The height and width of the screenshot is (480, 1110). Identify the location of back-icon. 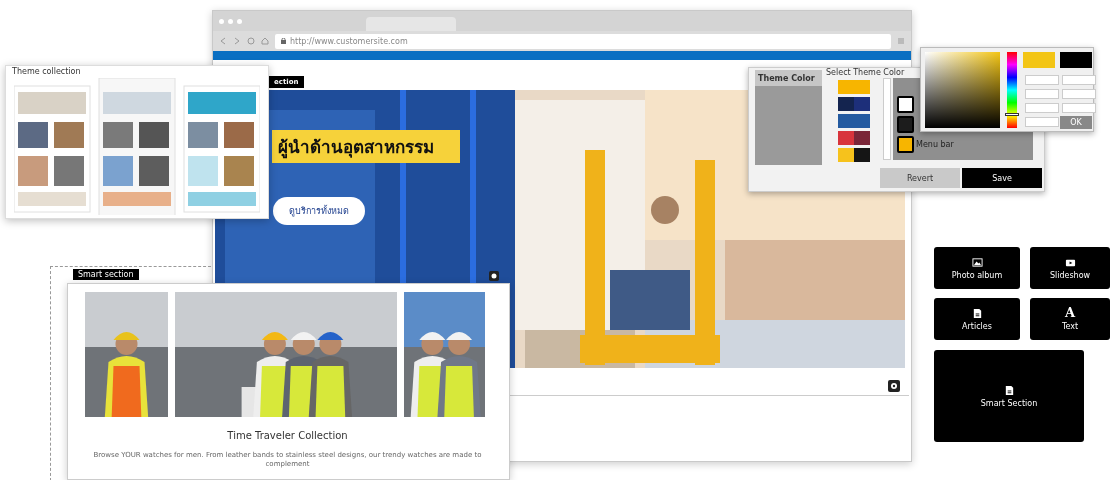
(223, 41).